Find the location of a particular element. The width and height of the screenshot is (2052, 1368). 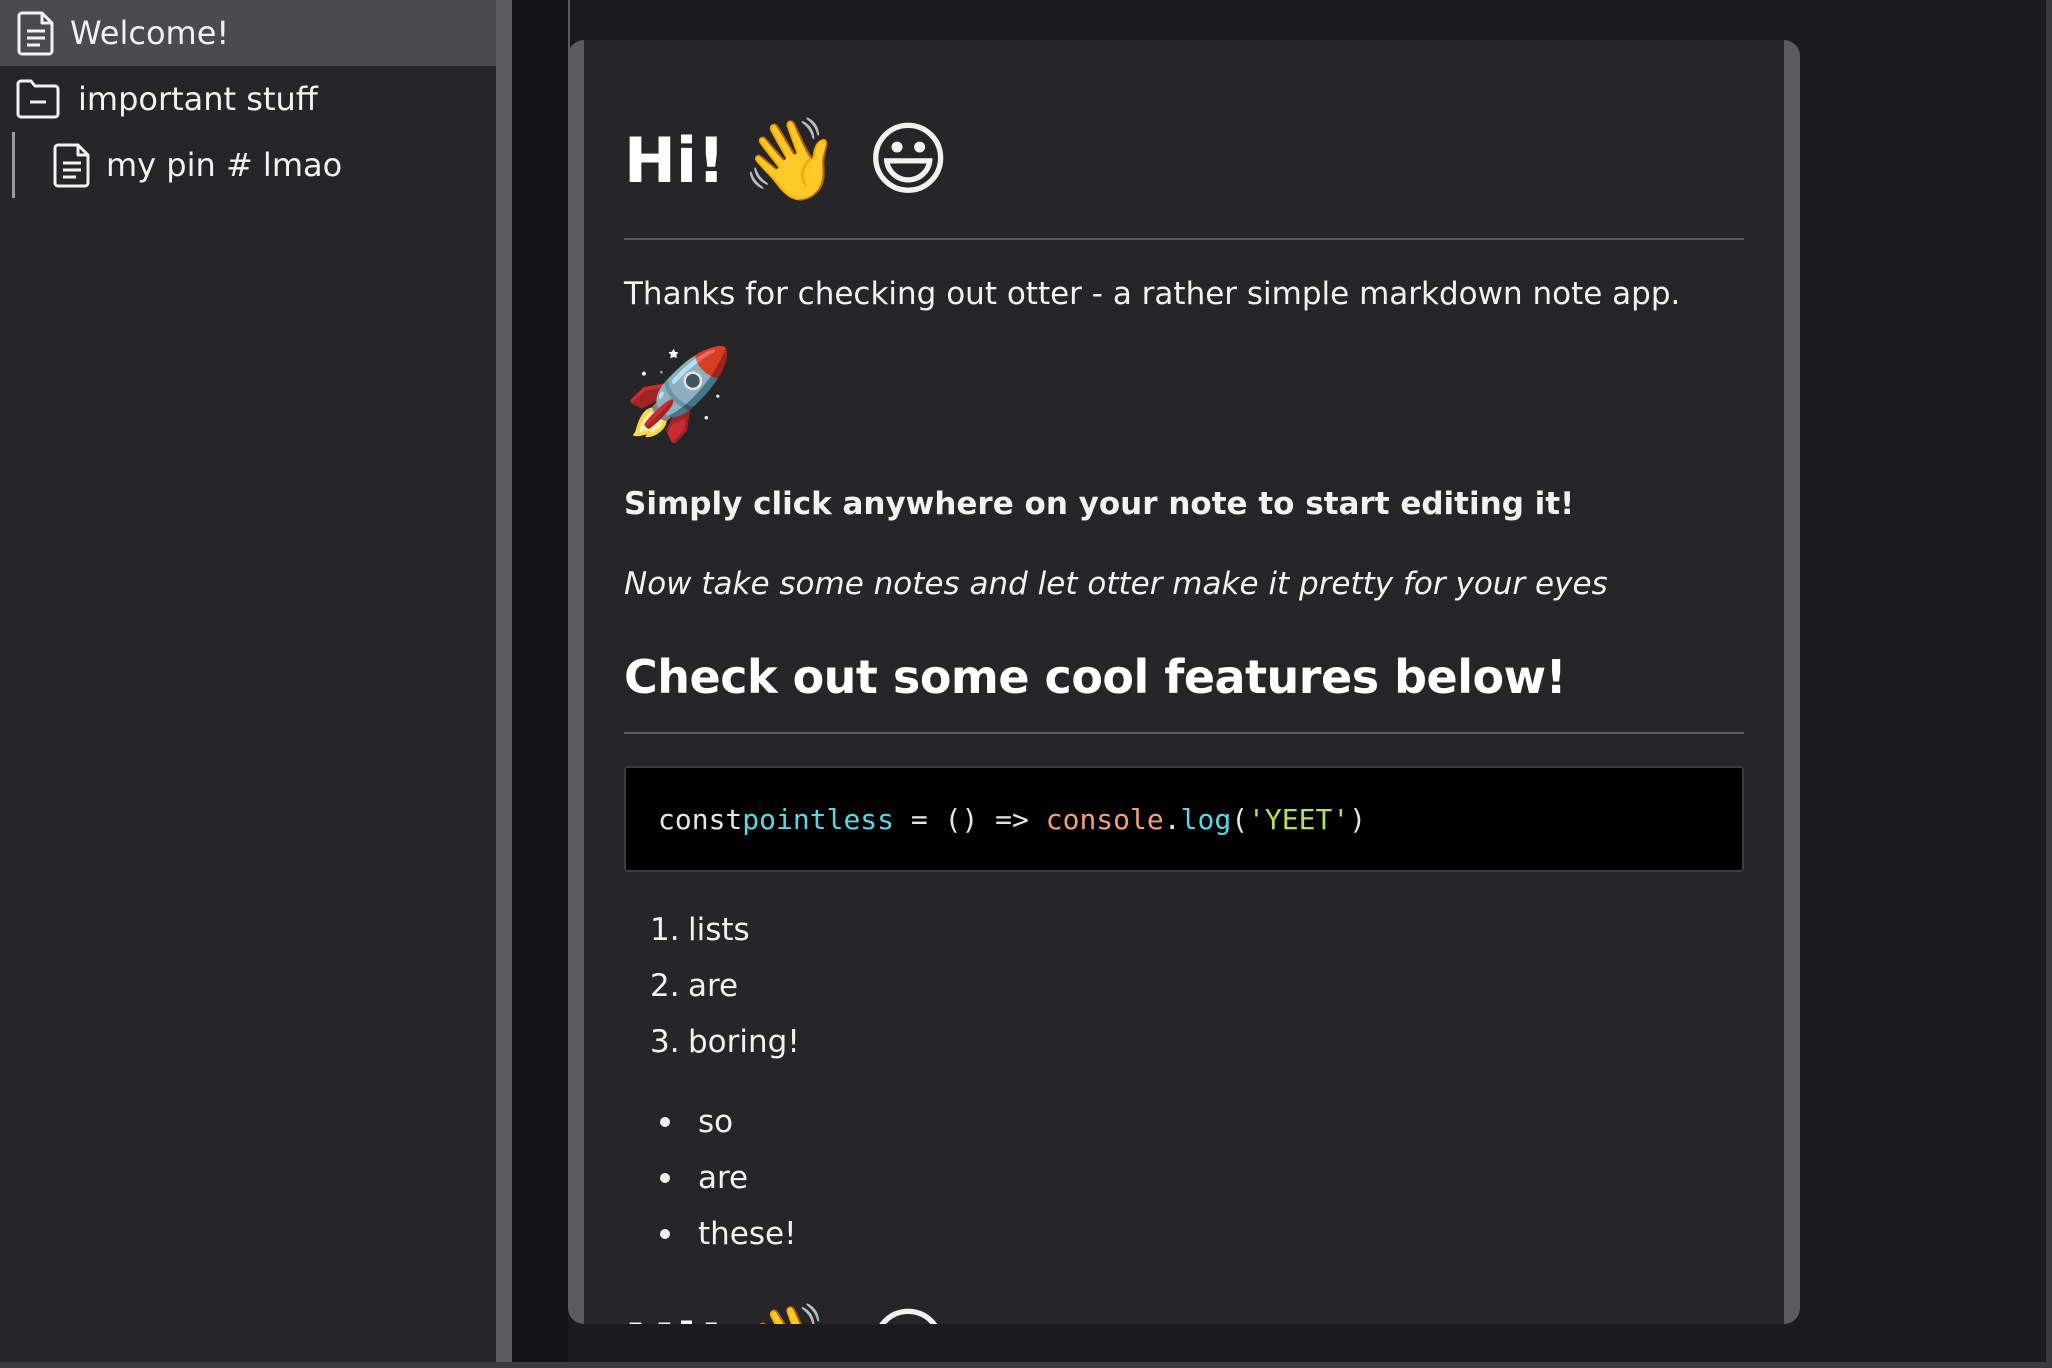

editor-gutter is located at coordinates (540, 684).